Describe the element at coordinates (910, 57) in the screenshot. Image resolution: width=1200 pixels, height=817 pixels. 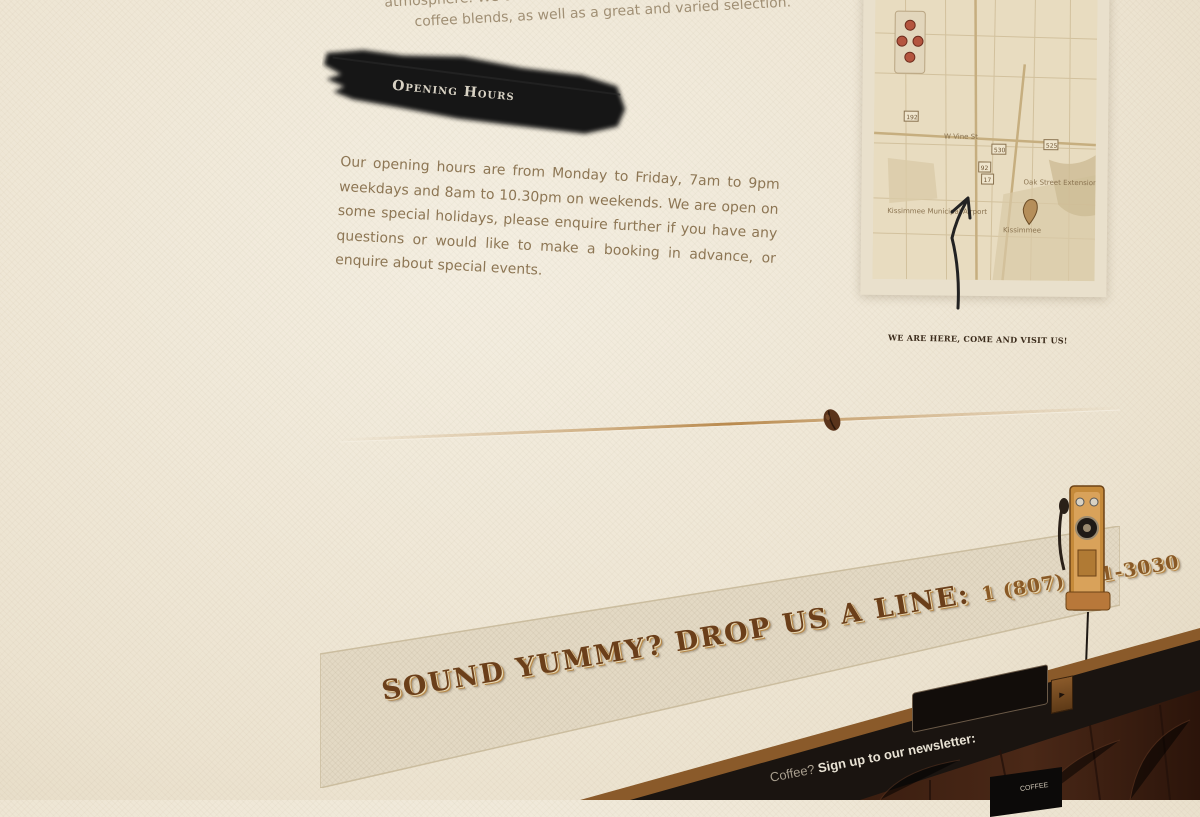
I see `zoom-out-icon` at that location.